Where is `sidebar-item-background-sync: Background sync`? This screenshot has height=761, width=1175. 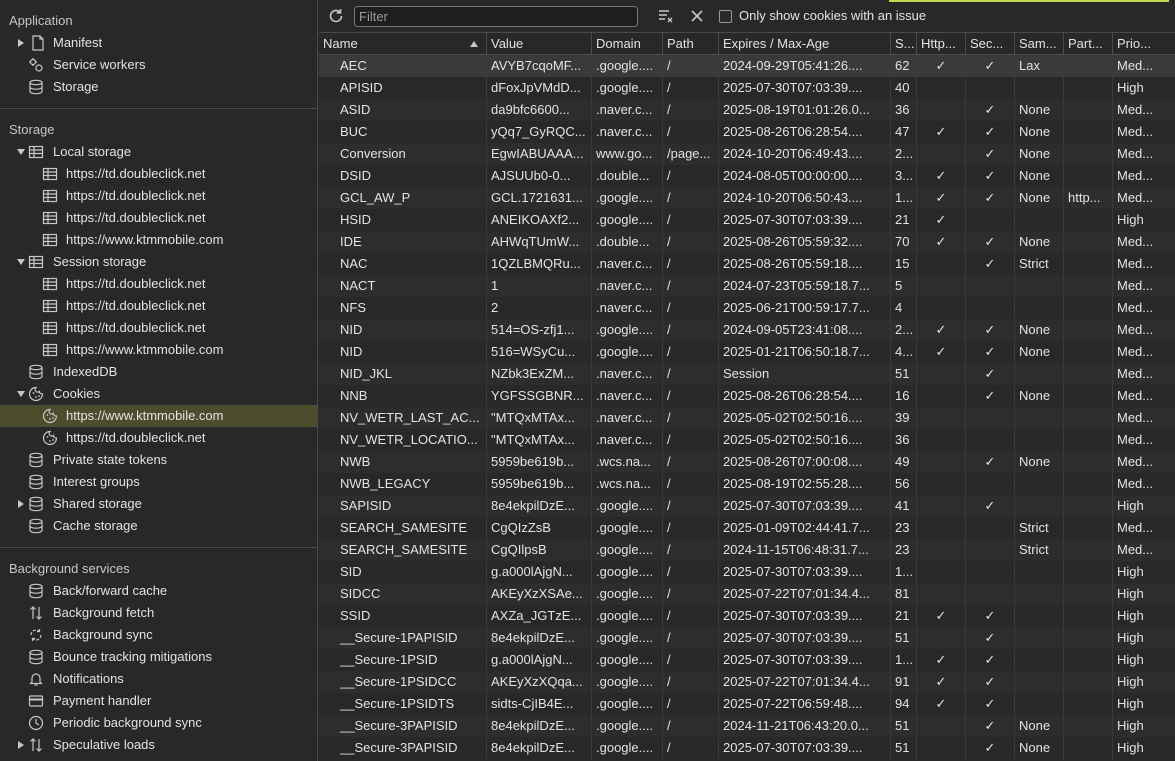 sidebar-item-background-sync: Background sync is located at coordinates (158, 635).